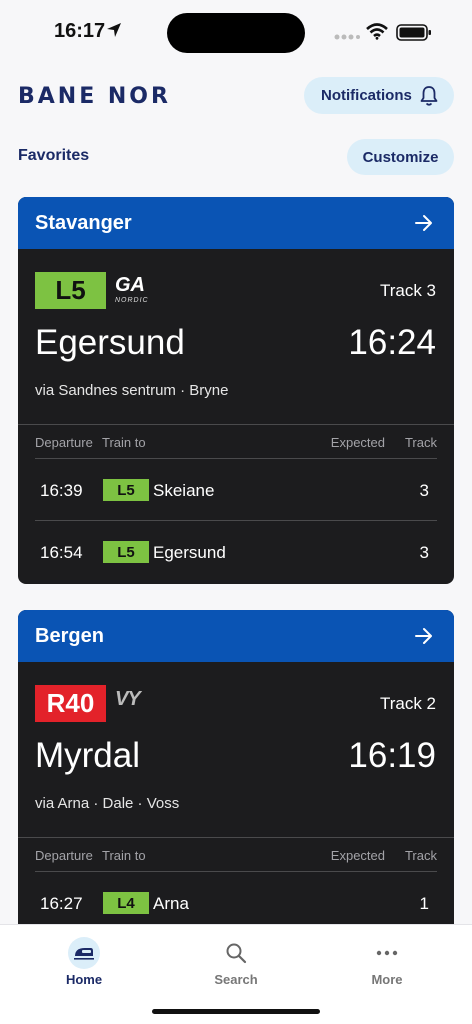  What do you see at coordinates (84, 979) in the screenshot?
I see `tab-label: Home` at bounding box center [84, 979].